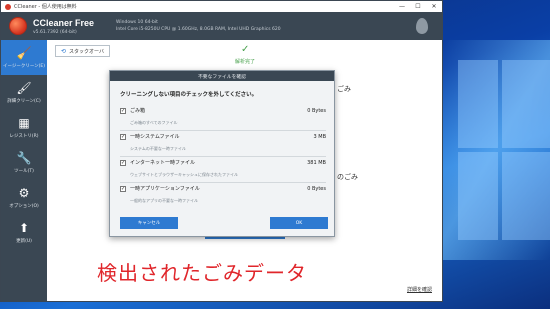  I want to click on window-title: CCleaner - 個人使用は無料, so click(45, 7).